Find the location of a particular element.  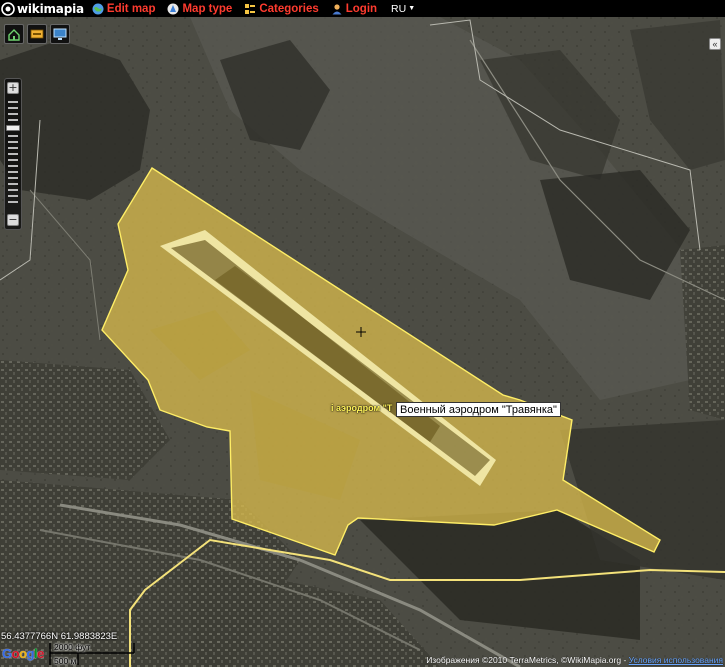

collapse-panel-button: « is located at coordinates (715, 44).